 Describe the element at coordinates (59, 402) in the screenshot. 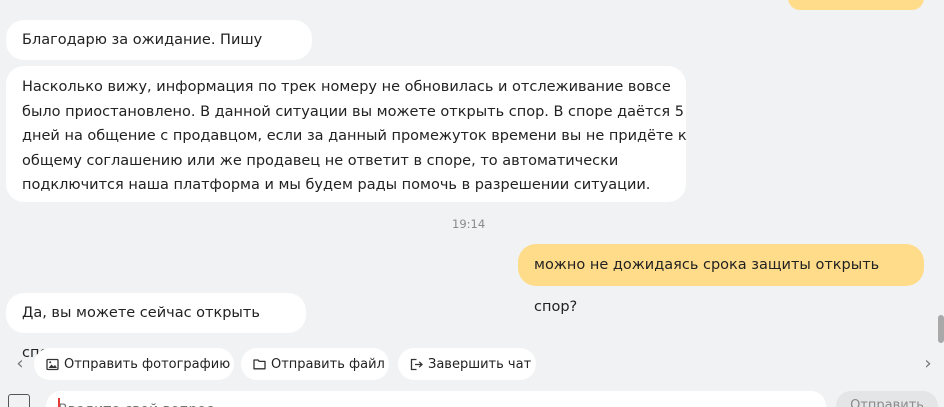

I see `text-cursor` at that location.